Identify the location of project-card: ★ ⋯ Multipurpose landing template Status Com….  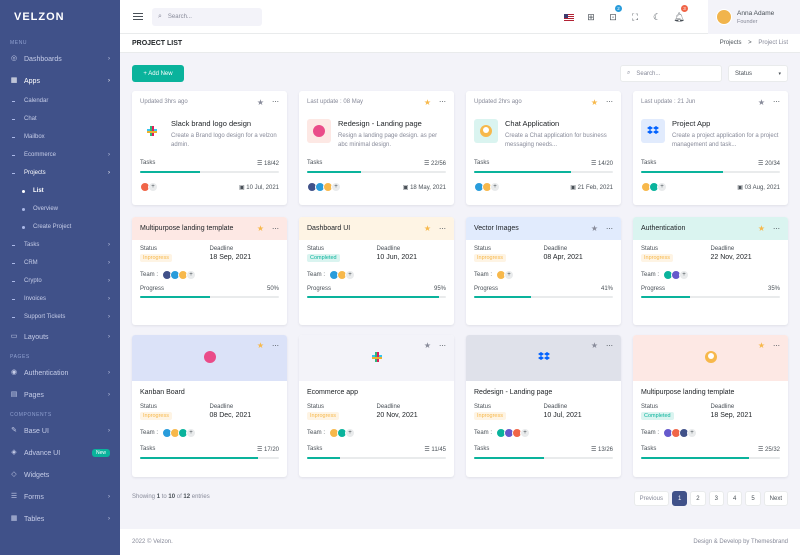
(710, 406).